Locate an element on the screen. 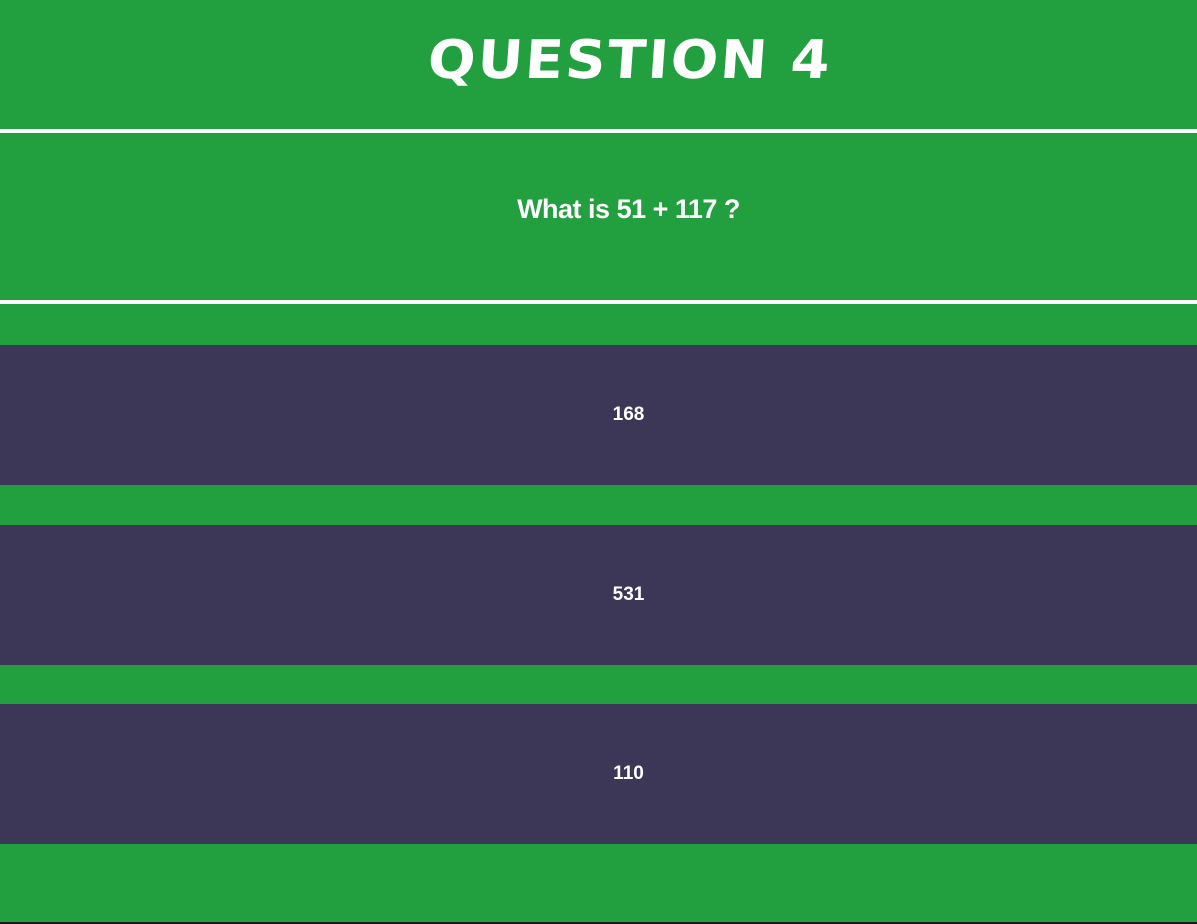 This screenshot has width=1197, height=924. answer-label: 110 is located at coordinates (628, 773).